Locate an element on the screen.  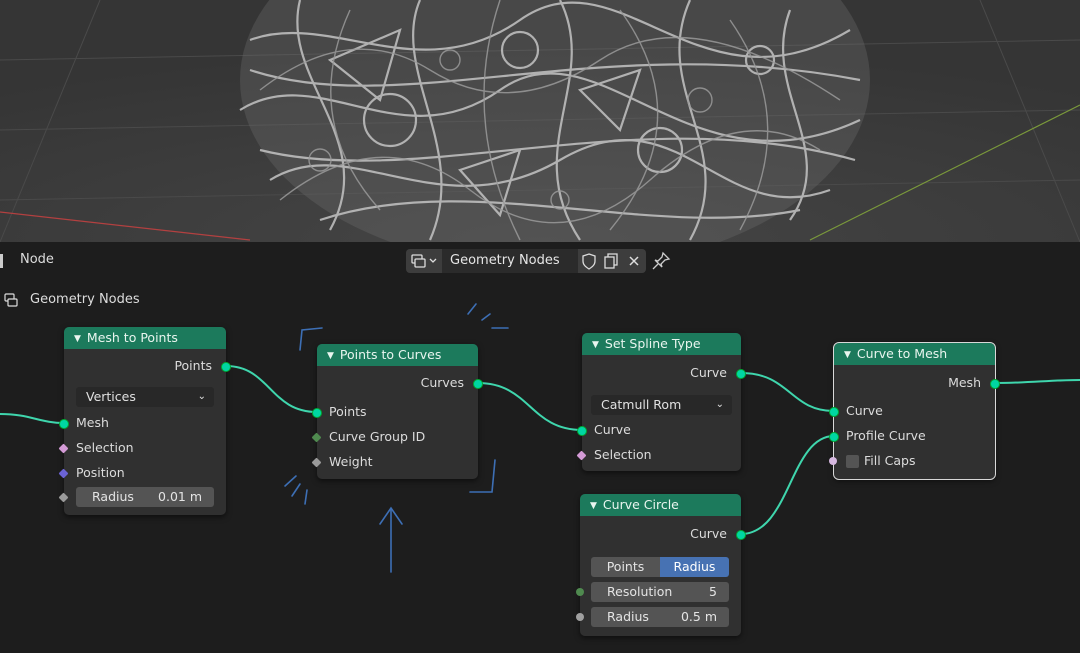
link-input-to-mesh is located at coordinates (32, 418).